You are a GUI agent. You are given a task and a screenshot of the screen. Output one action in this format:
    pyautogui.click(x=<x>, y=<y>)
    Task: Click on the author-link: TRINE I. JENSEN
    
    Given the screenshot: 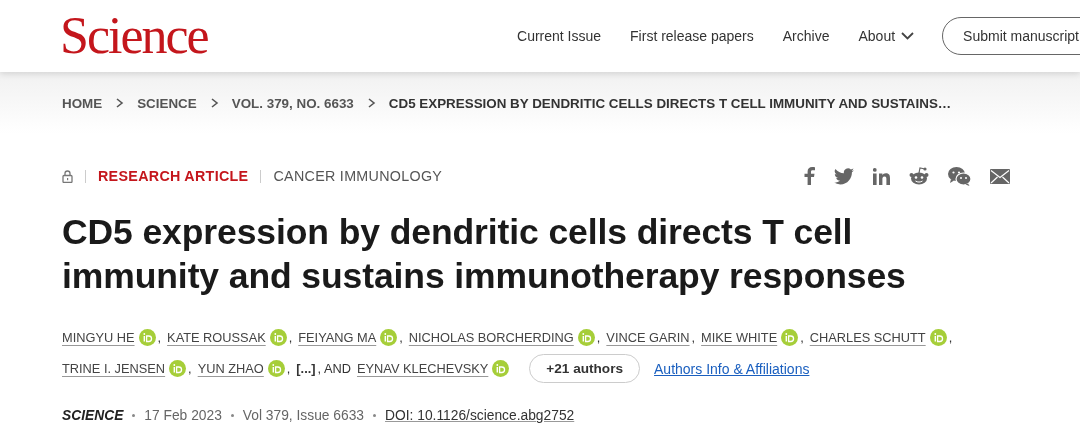 What is the action you would take?
    pyautogui.click(x=114, y=368)
    